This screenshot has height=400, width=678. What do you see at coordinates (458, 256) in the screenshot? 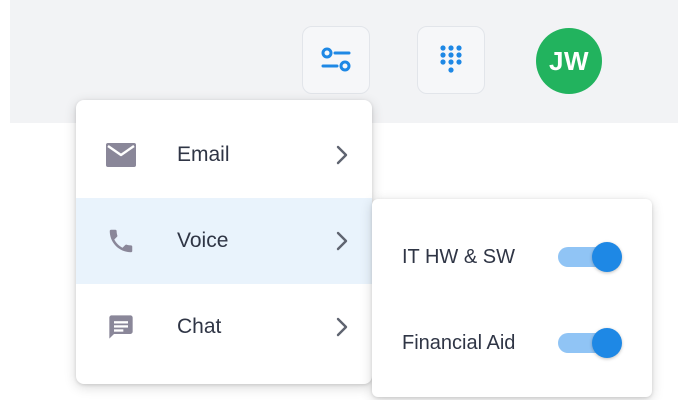
I see `queue-label: IT HW & SW` at bounding box center [458, 256].